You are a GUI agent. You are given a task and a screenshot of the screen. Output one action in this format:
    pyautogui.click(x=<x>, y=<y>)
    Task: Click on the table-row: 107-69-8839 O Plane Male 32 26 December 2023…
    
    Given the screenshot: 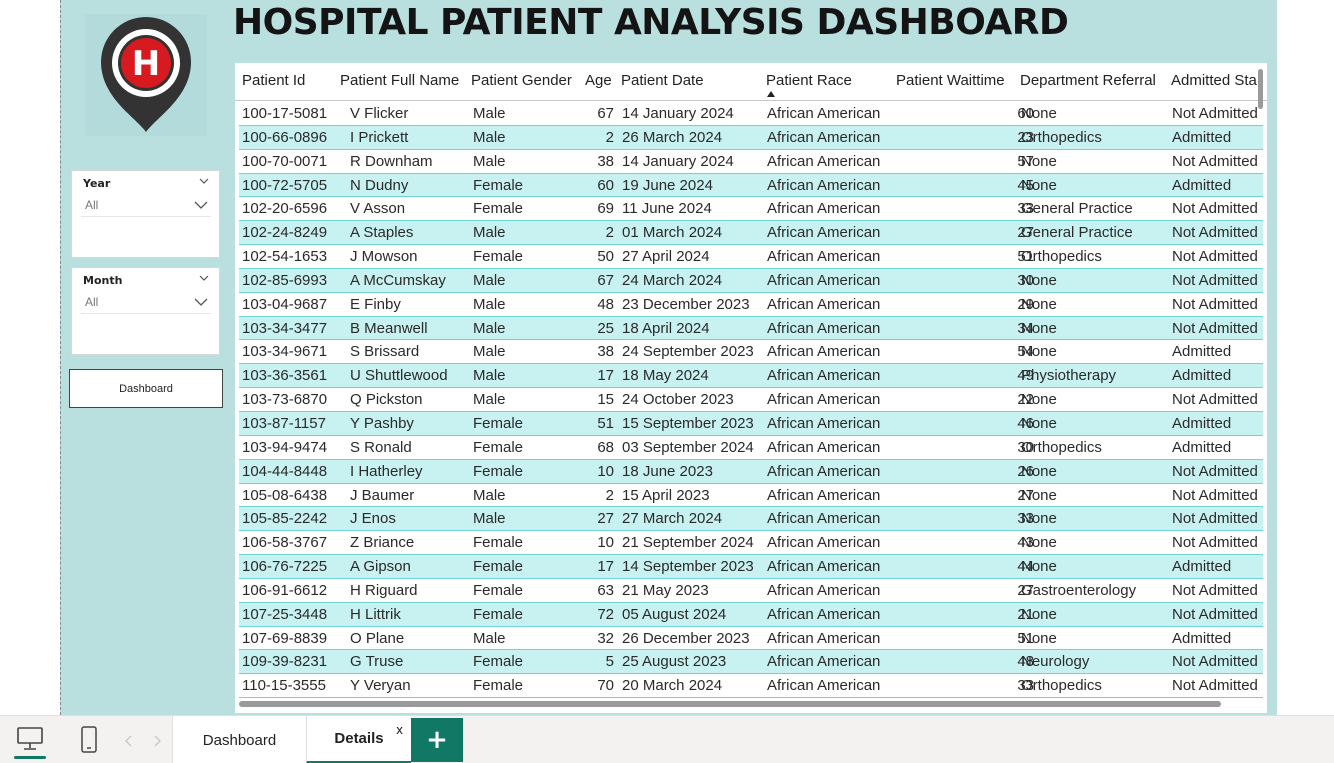 What is the action you would take?
    pyautogui.click(x=751, y=638)
    